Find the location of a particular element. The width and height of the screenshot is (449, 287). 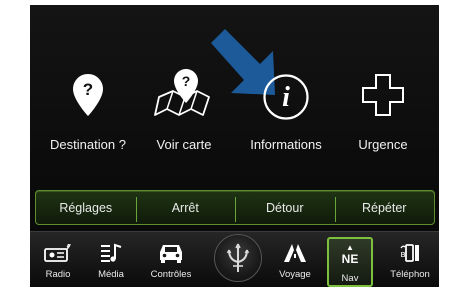

info-icon: i is located at coordinates (286, 97).